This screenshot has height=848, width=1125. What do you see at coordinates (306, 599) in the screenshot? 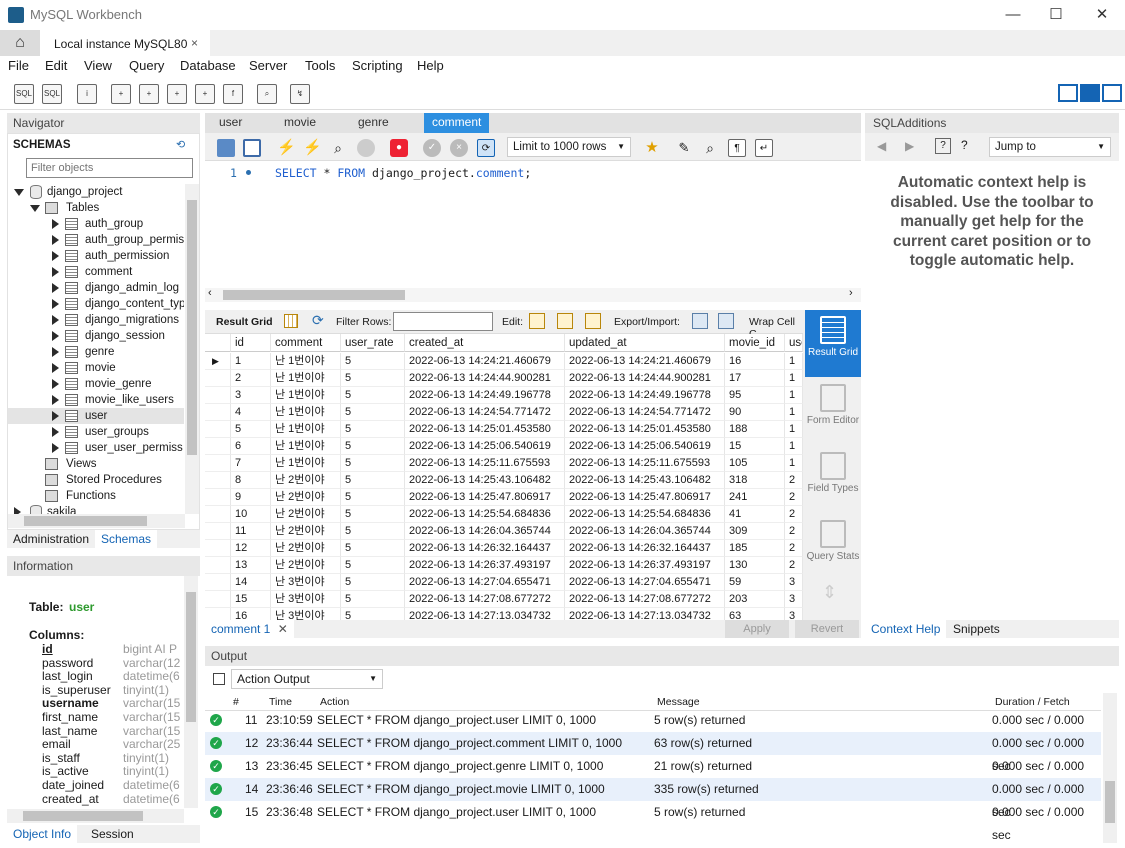
I see `grid-cell: 난 3번이야` at bounding box center [306, 599].